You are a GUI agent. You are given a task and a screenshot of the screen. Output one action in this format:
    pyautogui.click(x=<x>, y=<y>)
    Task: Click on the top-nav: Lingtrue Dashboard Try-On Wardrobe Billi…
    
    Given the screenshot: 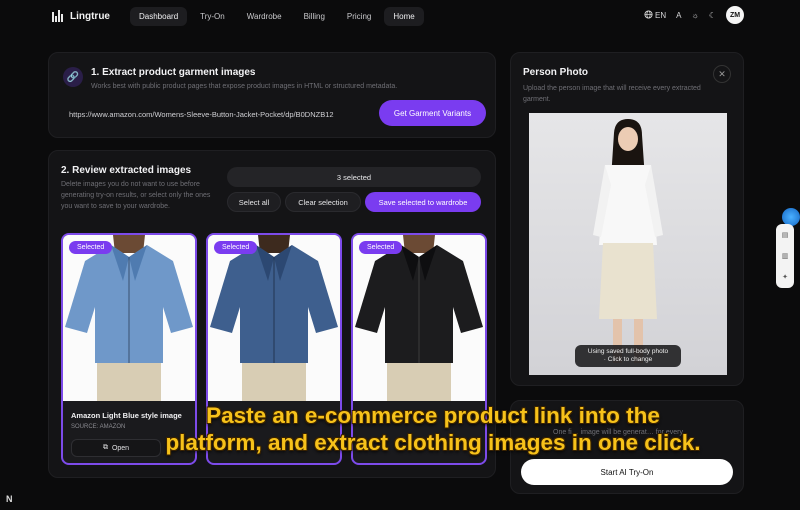 What is the action you would take?
    pyautogui.click(x=395, y=16)
    